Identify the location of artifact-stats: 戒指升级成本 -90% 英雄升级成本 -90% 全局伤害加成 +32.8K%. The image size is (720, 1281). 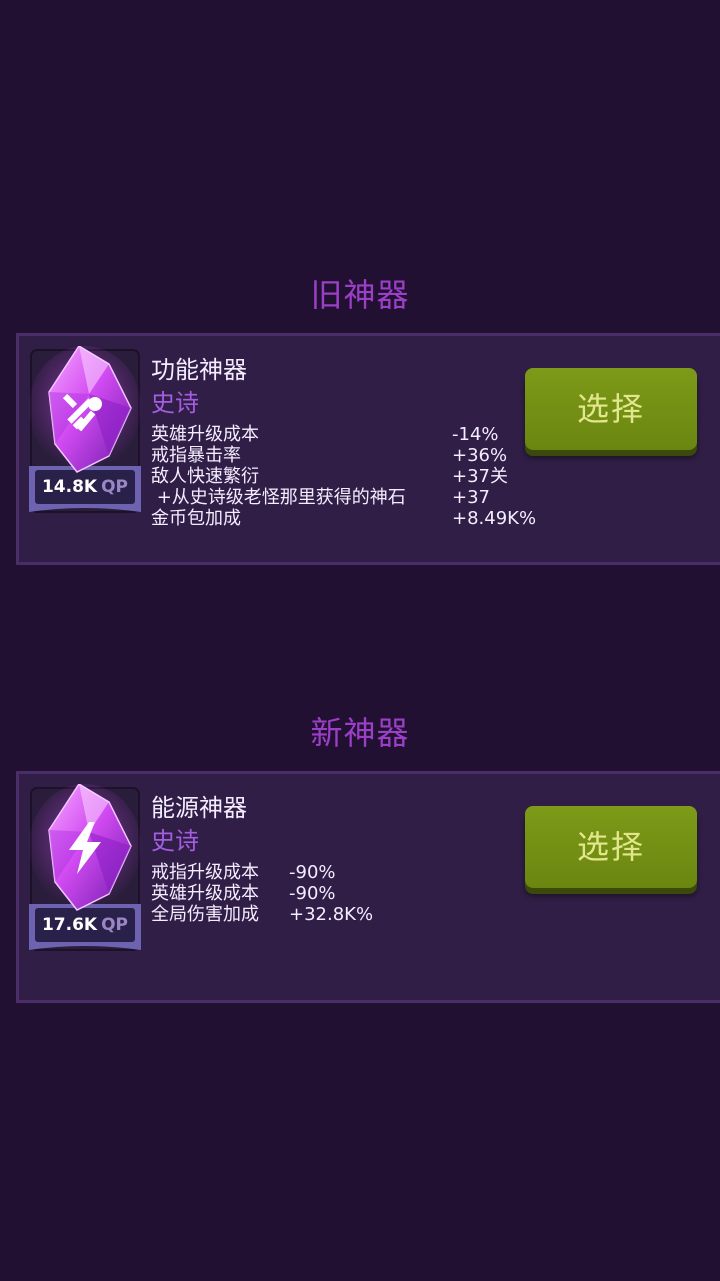
(262, 893).